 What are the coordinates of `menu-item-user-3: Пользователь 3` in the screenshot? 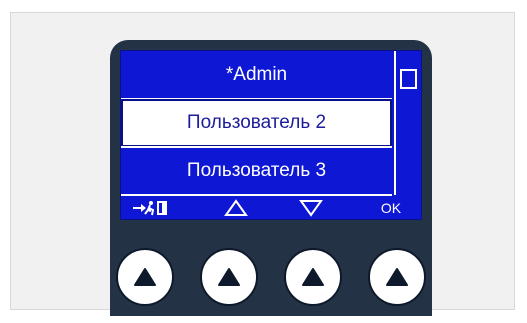 It's located at (256, 171).